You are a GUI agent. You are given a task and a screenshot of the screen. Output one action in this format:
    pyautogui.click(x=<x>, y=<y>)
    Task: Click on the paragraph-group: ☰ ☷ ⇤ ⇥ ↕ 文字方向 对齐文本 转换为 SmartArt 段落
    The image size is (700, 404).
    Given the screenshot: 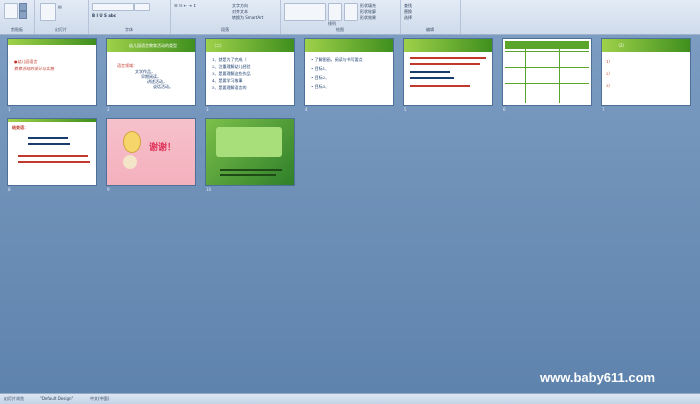 What is the action you would take?
    pyautogui.click(x=225, y=17)
    